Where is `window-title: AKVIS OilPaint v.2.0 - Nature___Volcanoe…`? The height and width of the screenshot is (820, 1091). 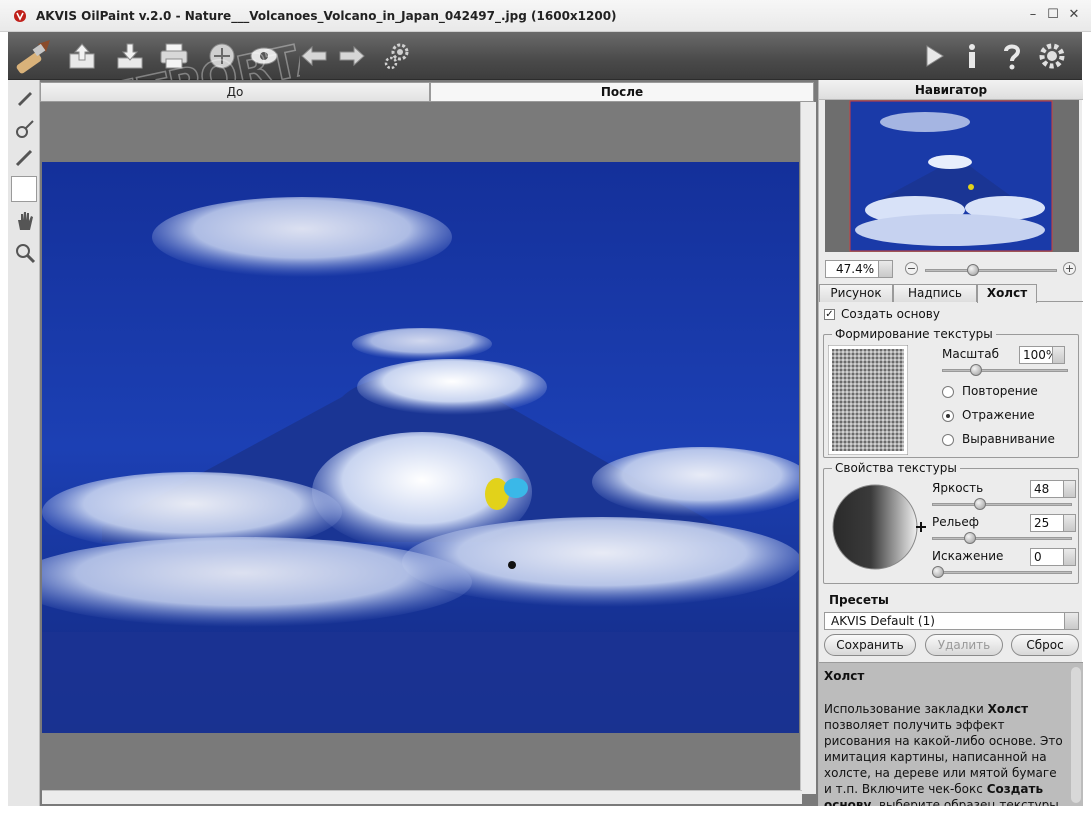
window-title: AKVIS OilPaint v.2.0 - Nature___Volcanoe… is located at coordinates (326, 16).